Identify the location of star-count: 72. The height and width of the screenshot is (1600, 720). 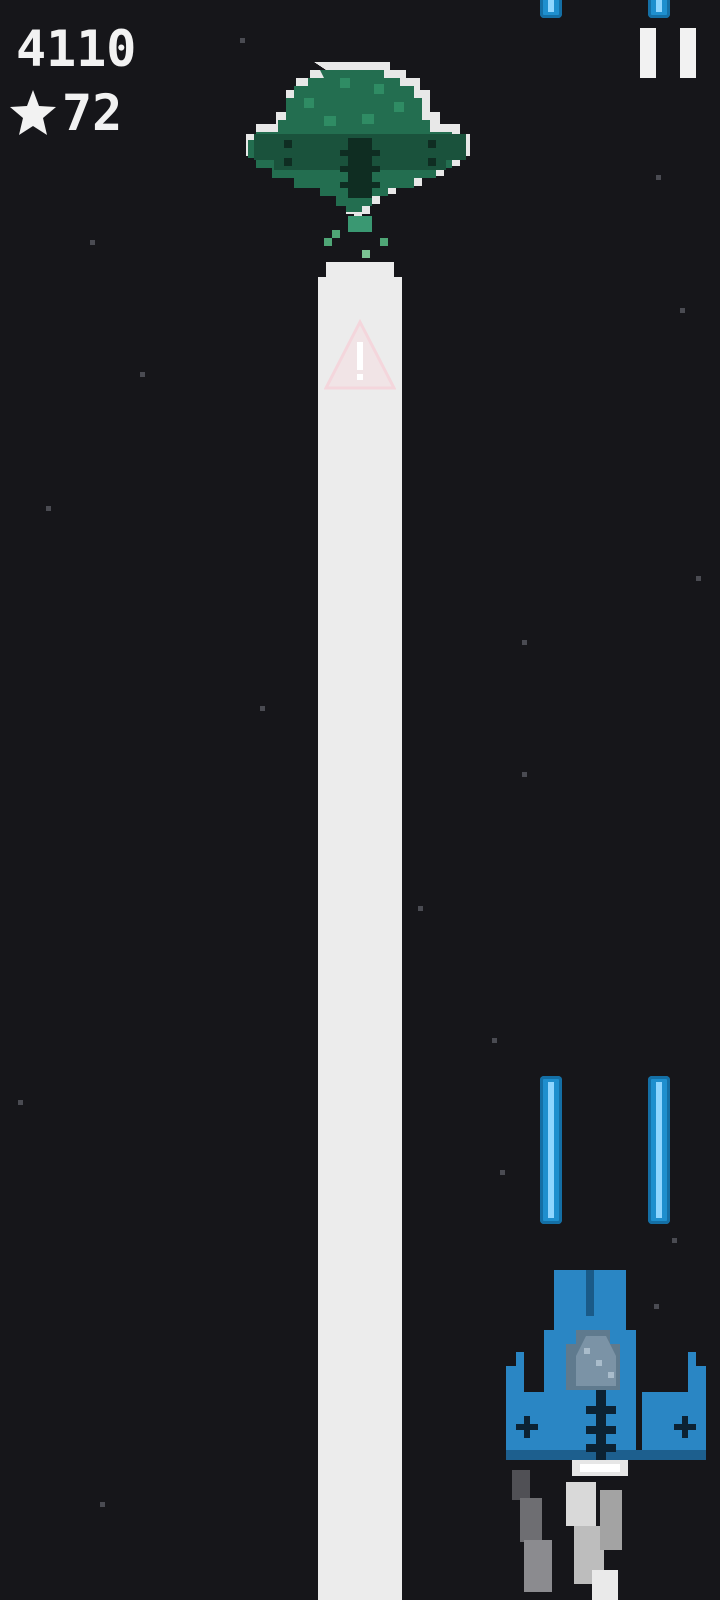
(92, 113).